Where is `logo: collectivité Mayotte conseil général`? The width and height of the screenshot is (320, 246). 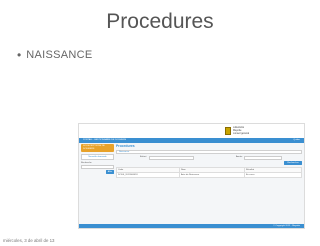
logo: collectivité Mayotte conseil général is located at coordinates (237, 130).